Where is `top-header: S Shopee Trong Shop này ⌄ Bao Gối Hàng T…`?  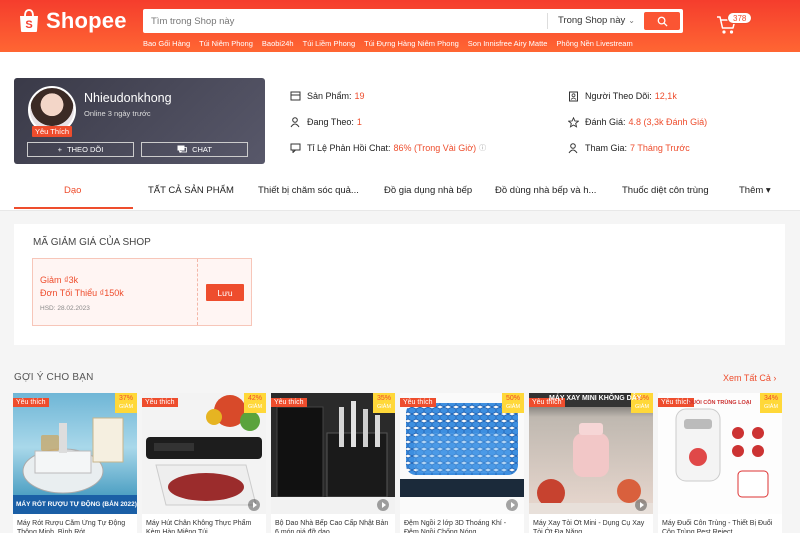 top-header: S Shopee Trong Shop này ⌄ Bao Gối Hàng T… is located at coordinates (400, 26).